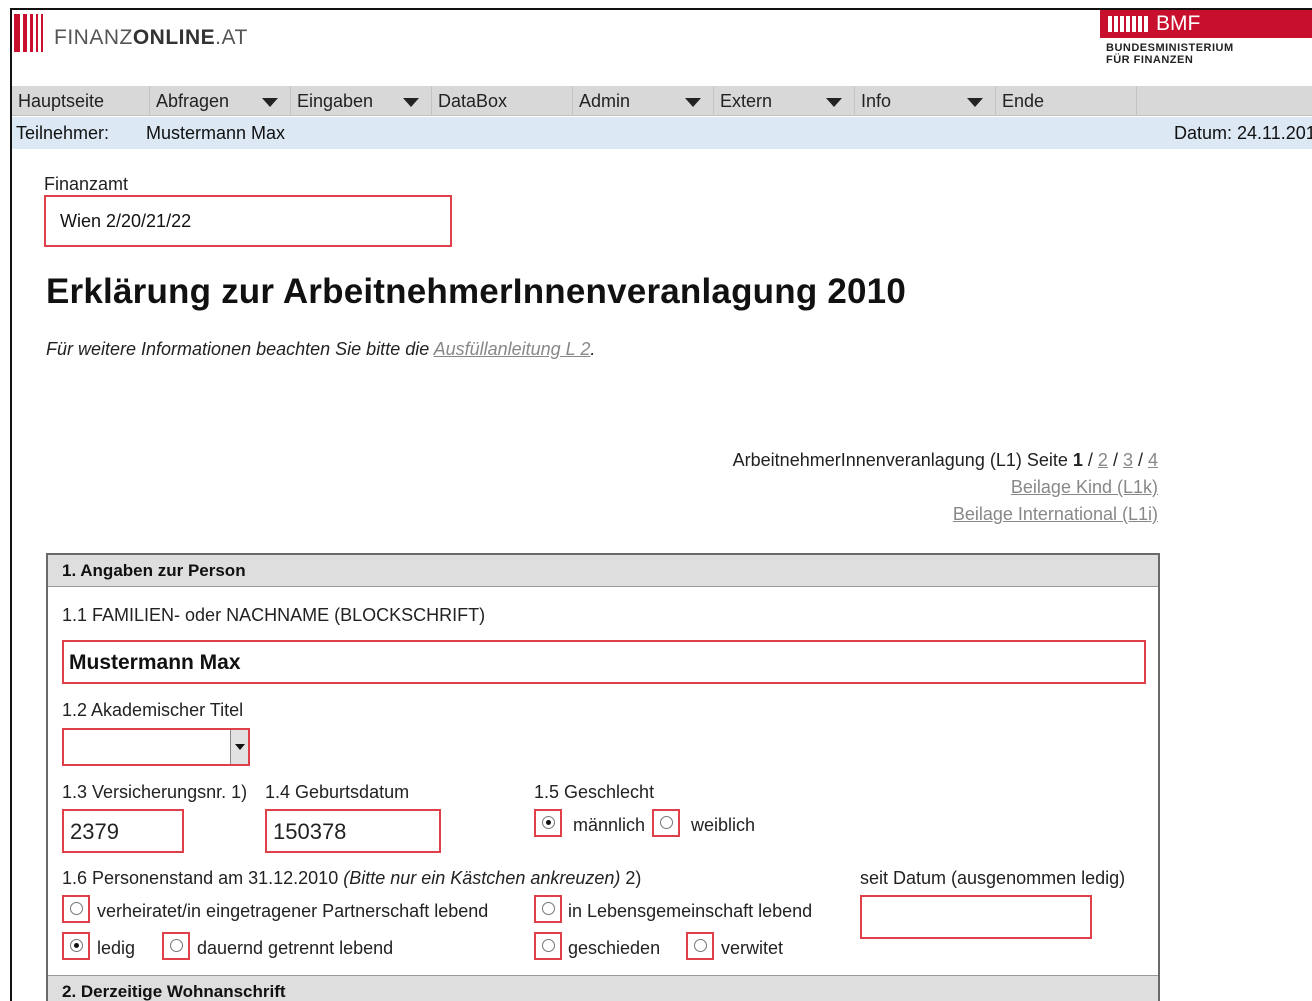  I want to click on menu-info: Info, so click(925, 101).